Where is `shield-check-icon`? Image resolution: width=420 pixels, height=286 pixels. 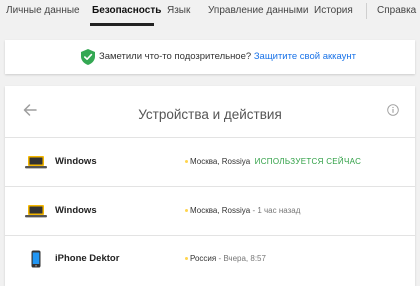
shield-check-icon is located at coordinates (88, 57).